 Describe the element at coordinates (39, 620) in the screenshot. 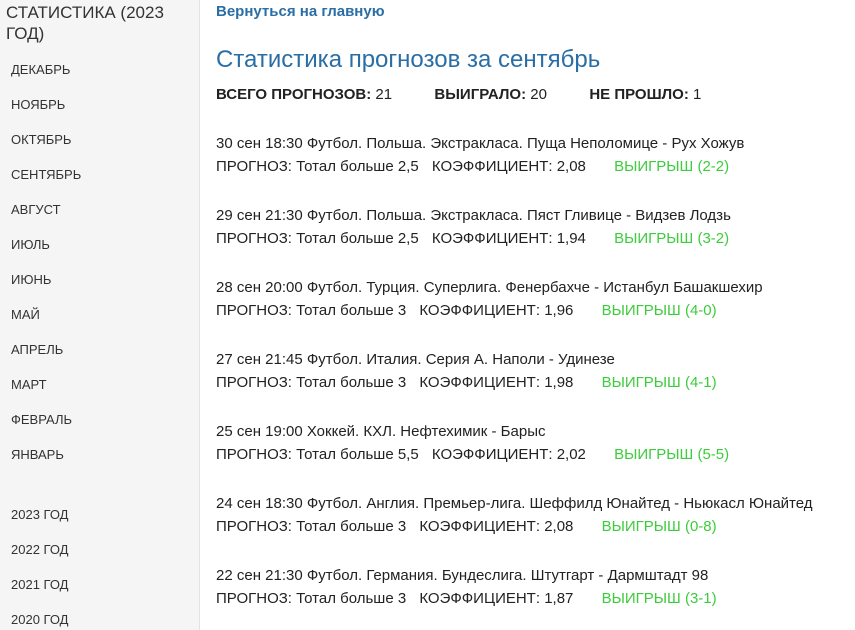

I see `sidebar-item-year: 2020 ГОД` at that location.